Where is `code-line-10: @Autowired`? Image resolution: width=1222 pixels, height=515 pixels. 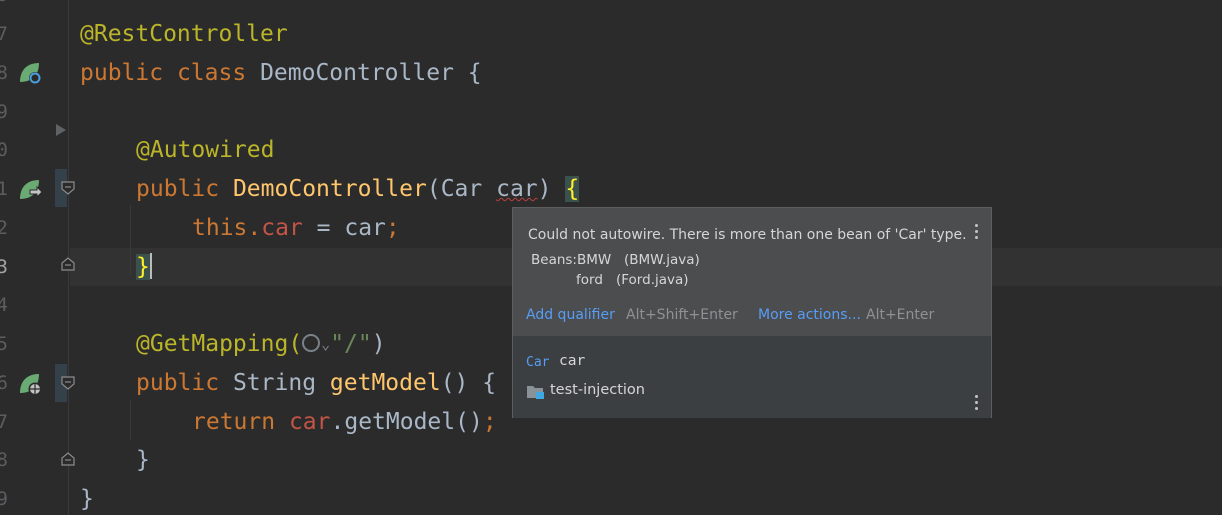 code-line-10: @Autowired is located at coordinates (205, 150).